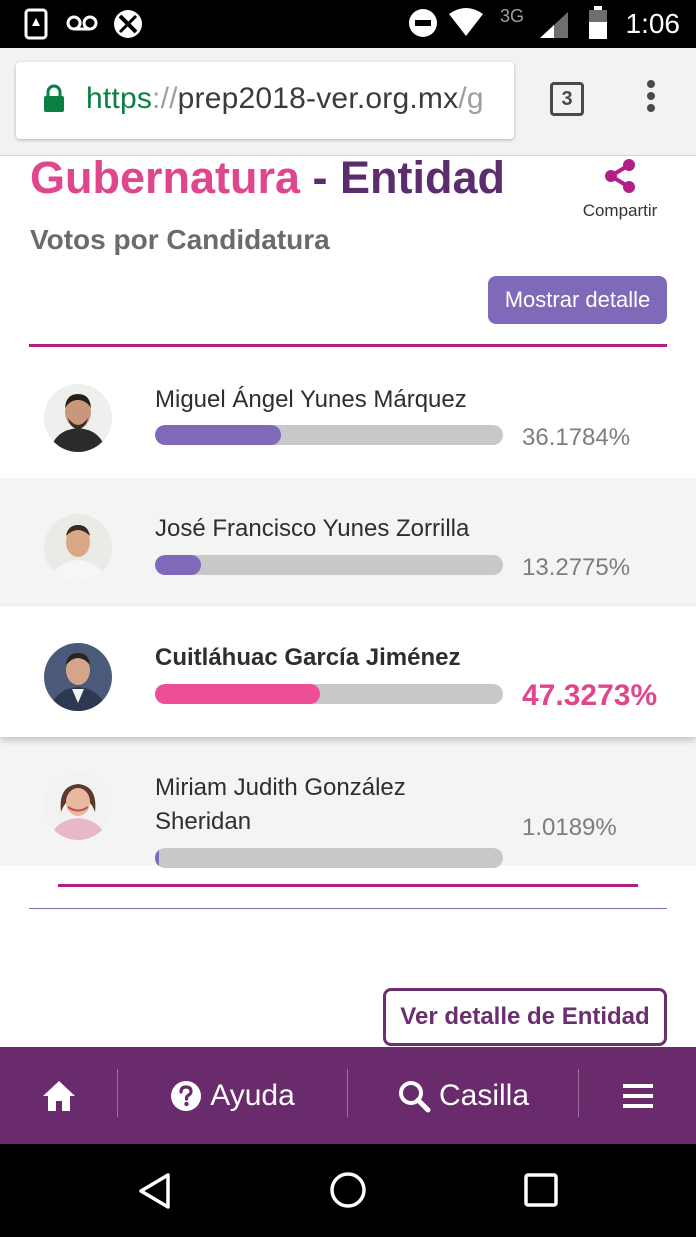  Describe the element at coordinates (653, 23) in the screenshot. I see `clock: 1:06` at that location.